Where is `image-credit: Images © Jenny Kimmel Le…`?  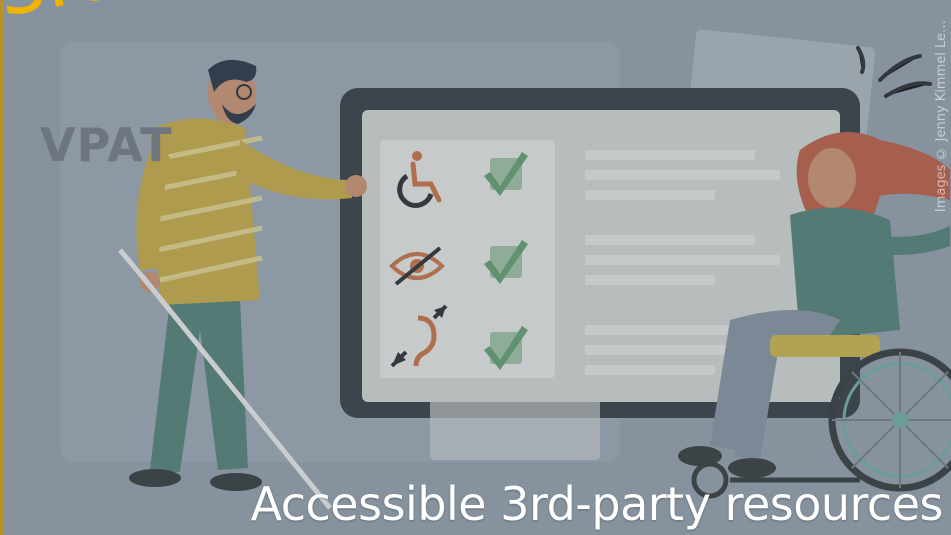 image-credit: Images © Jenny Kimmel Le… is located at coordinates (941, 116).